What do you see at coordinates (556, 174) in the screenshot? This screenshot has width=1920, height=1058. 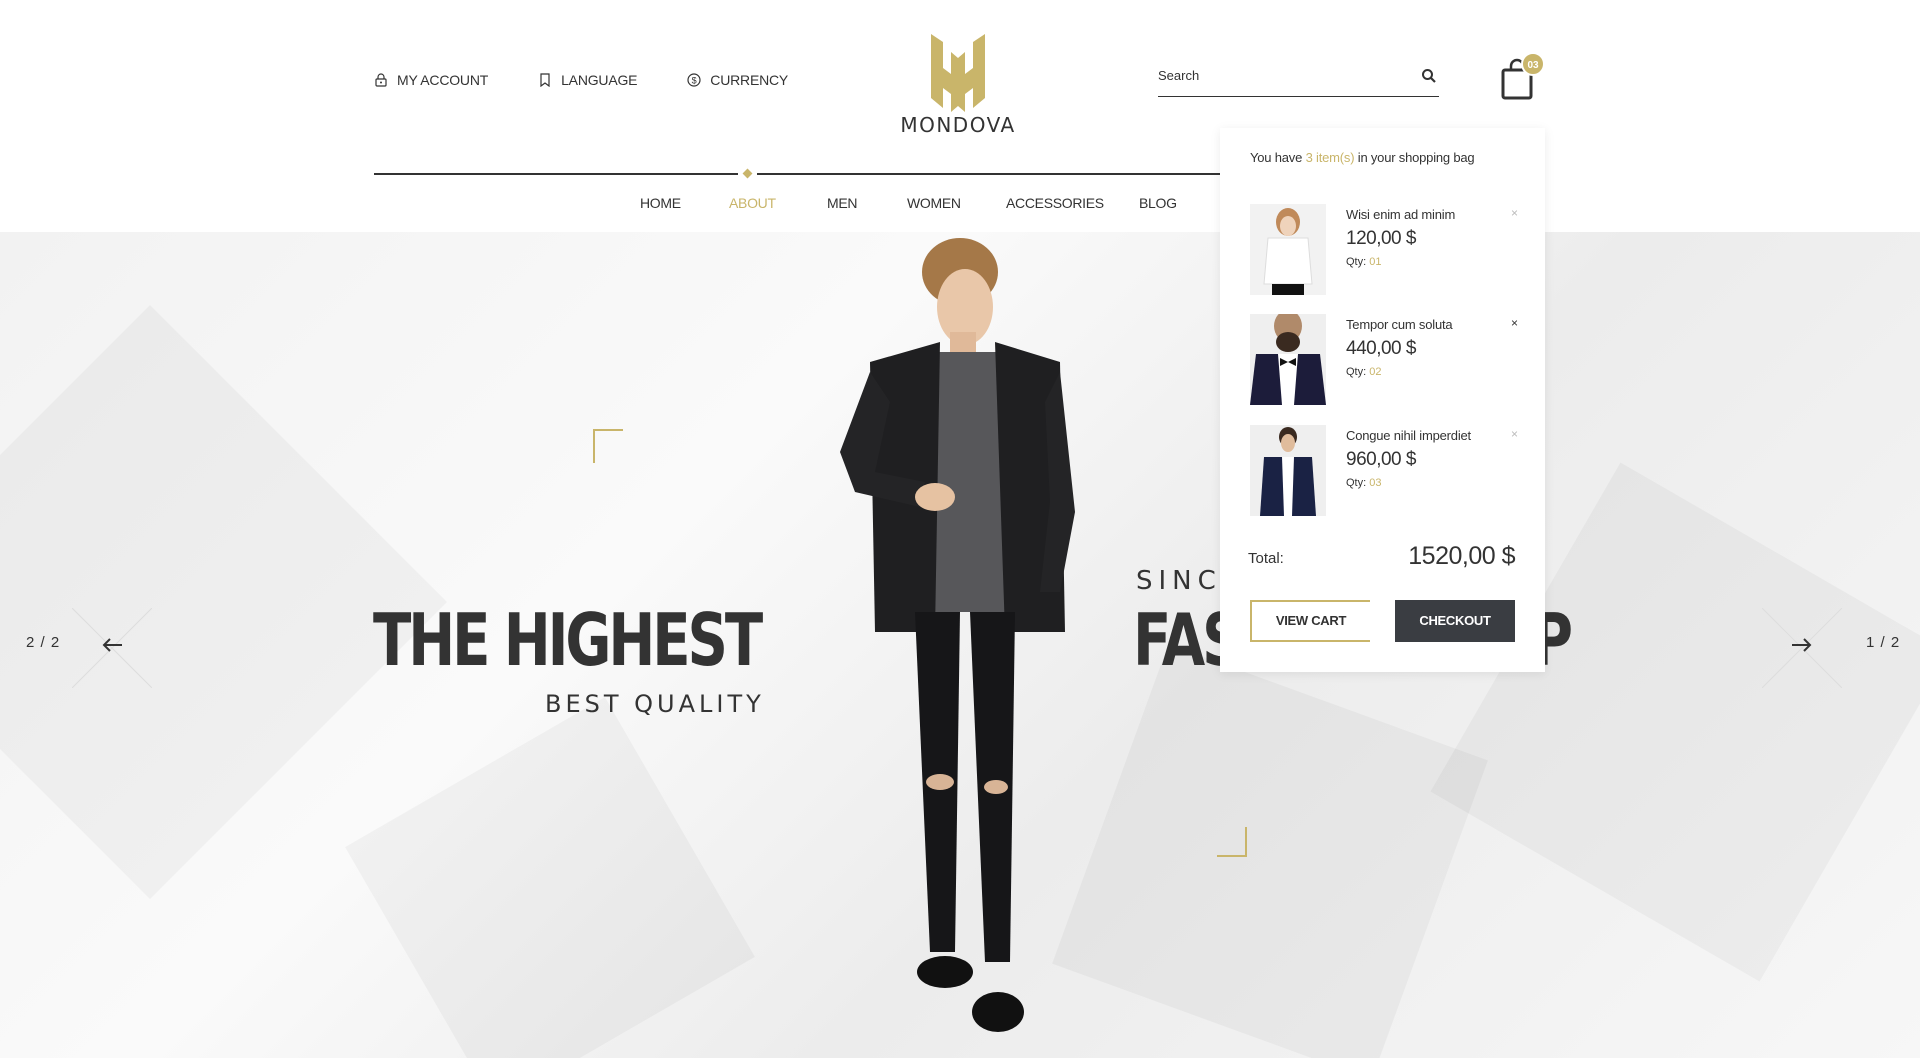 I see `nav-divider-left` at bounding box center [556, 174].